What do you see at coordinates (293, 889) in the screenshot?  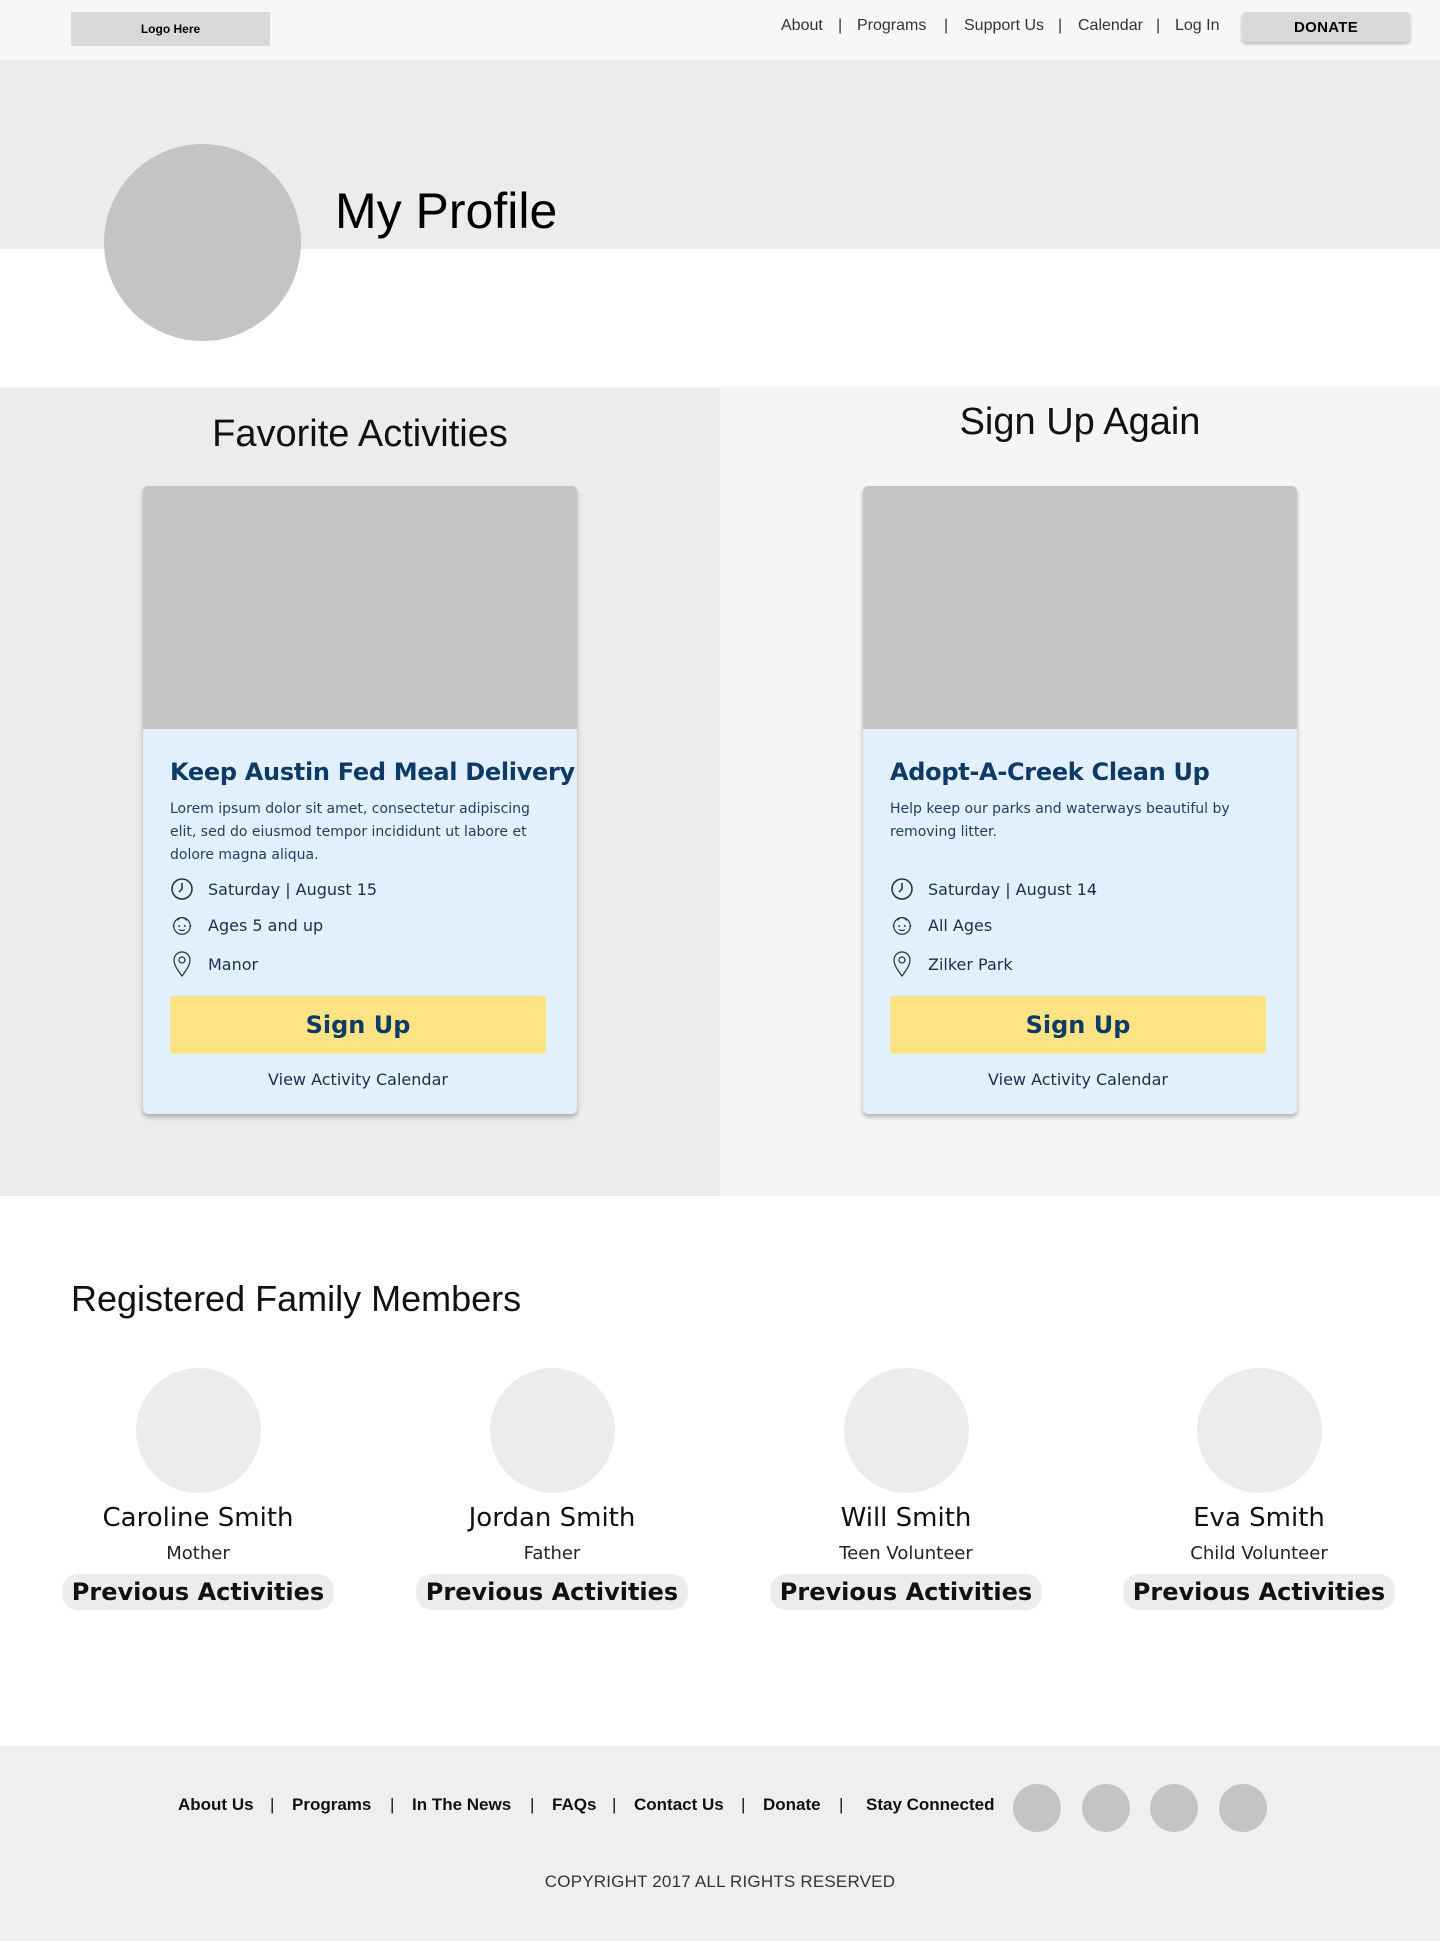 I see `activity-date-text: Saturday | August 15` at bounding box center [293, 889].